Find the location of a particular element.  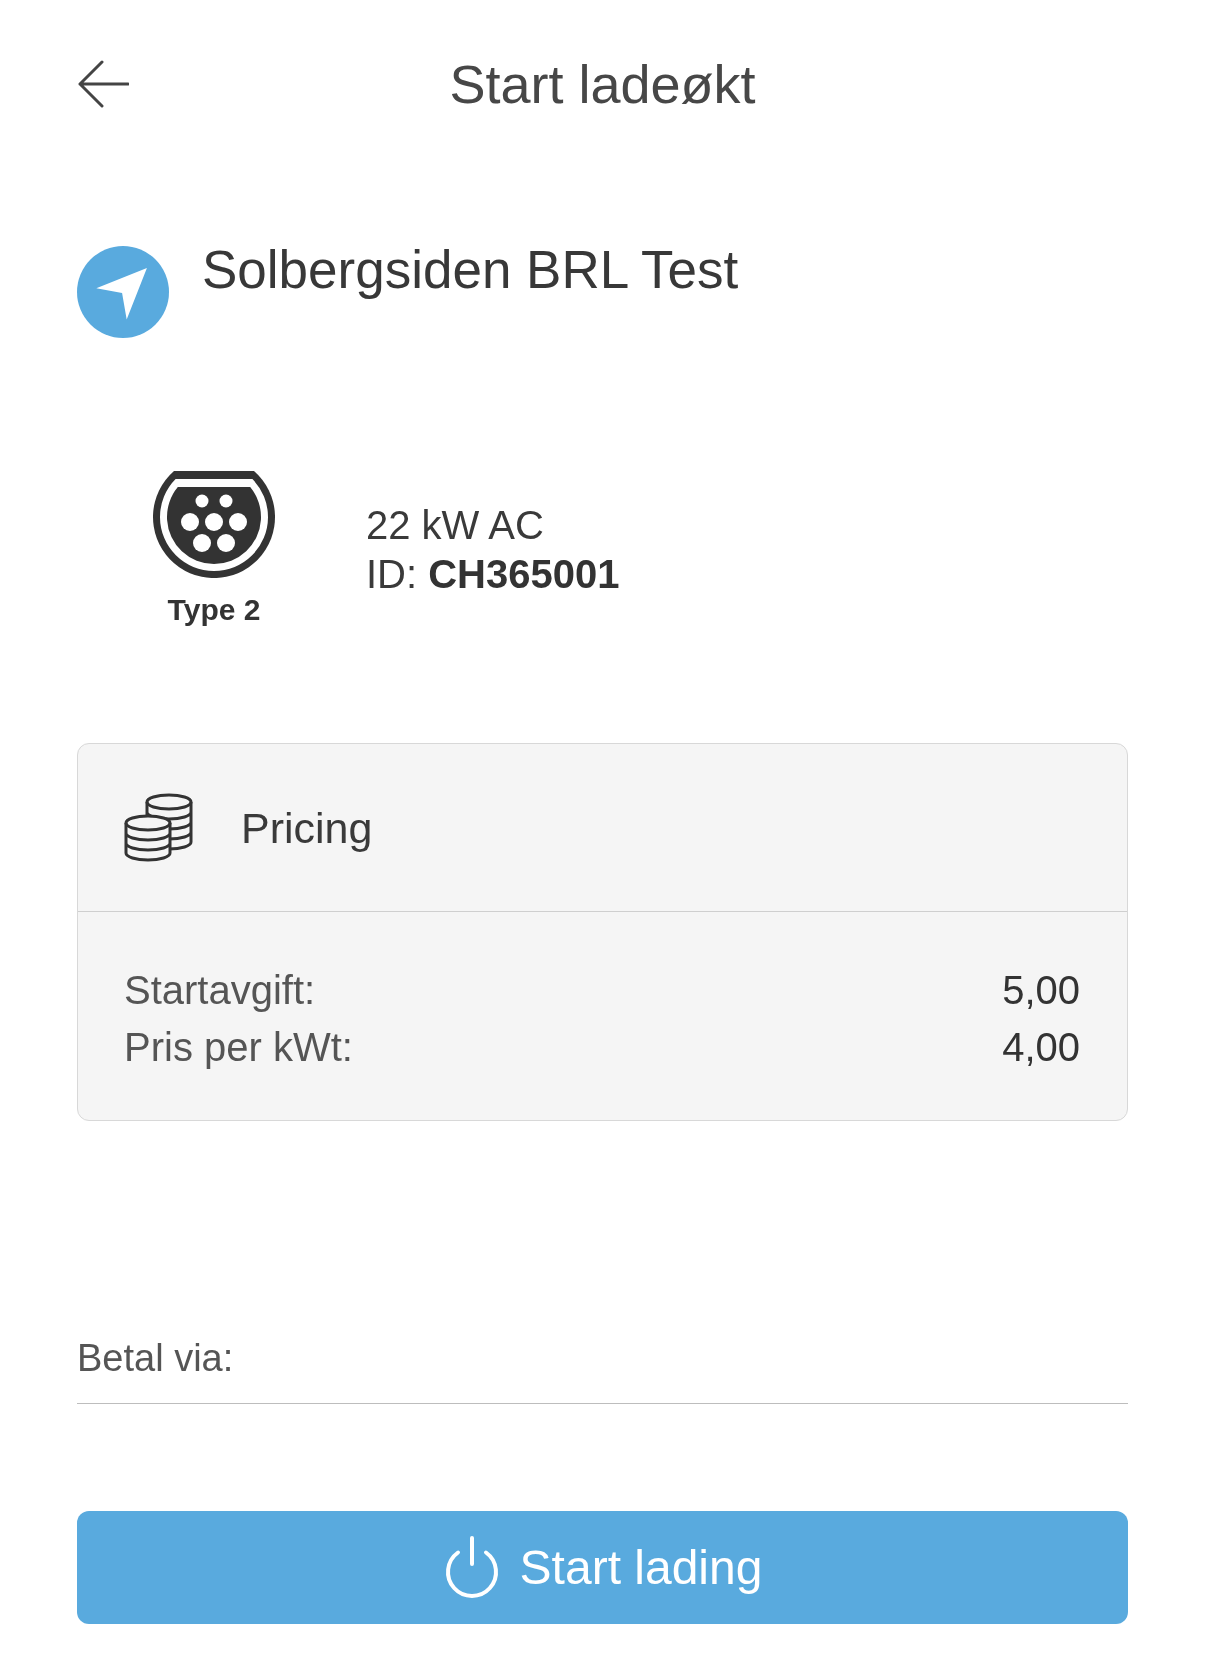

connector-type-label: Type 2 is located at coordinates (214, 610).